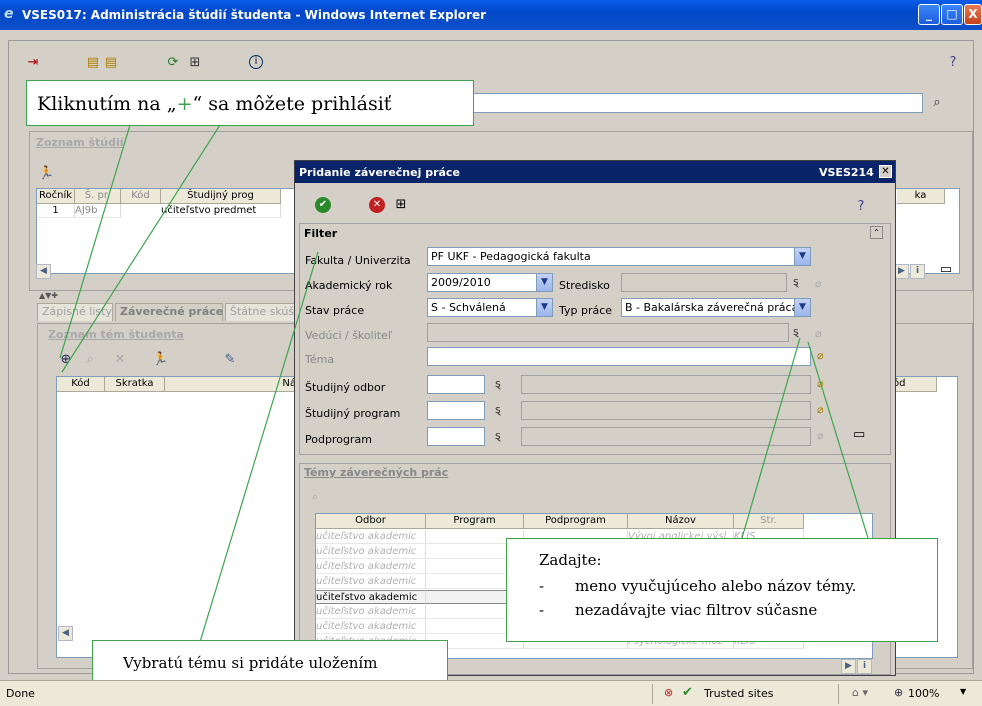 The height and width of the screenshot is (706, 982). Describe the element at coordinates (491, 693) in the screenshot. I see `statusbar: Done ⊗ ✔ Trusted sites ⌂ ▾ ⊕ 100% ▼` at that location.